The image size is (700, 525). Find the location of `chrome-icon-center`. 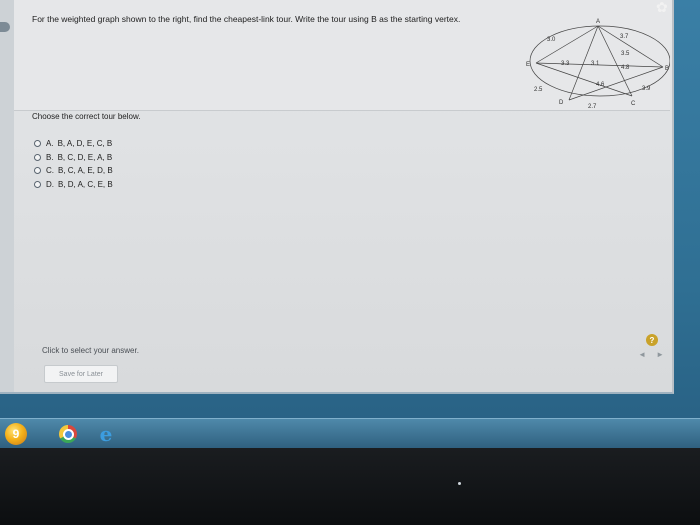

chrome-icon-center is located at coordinates (68, 434).